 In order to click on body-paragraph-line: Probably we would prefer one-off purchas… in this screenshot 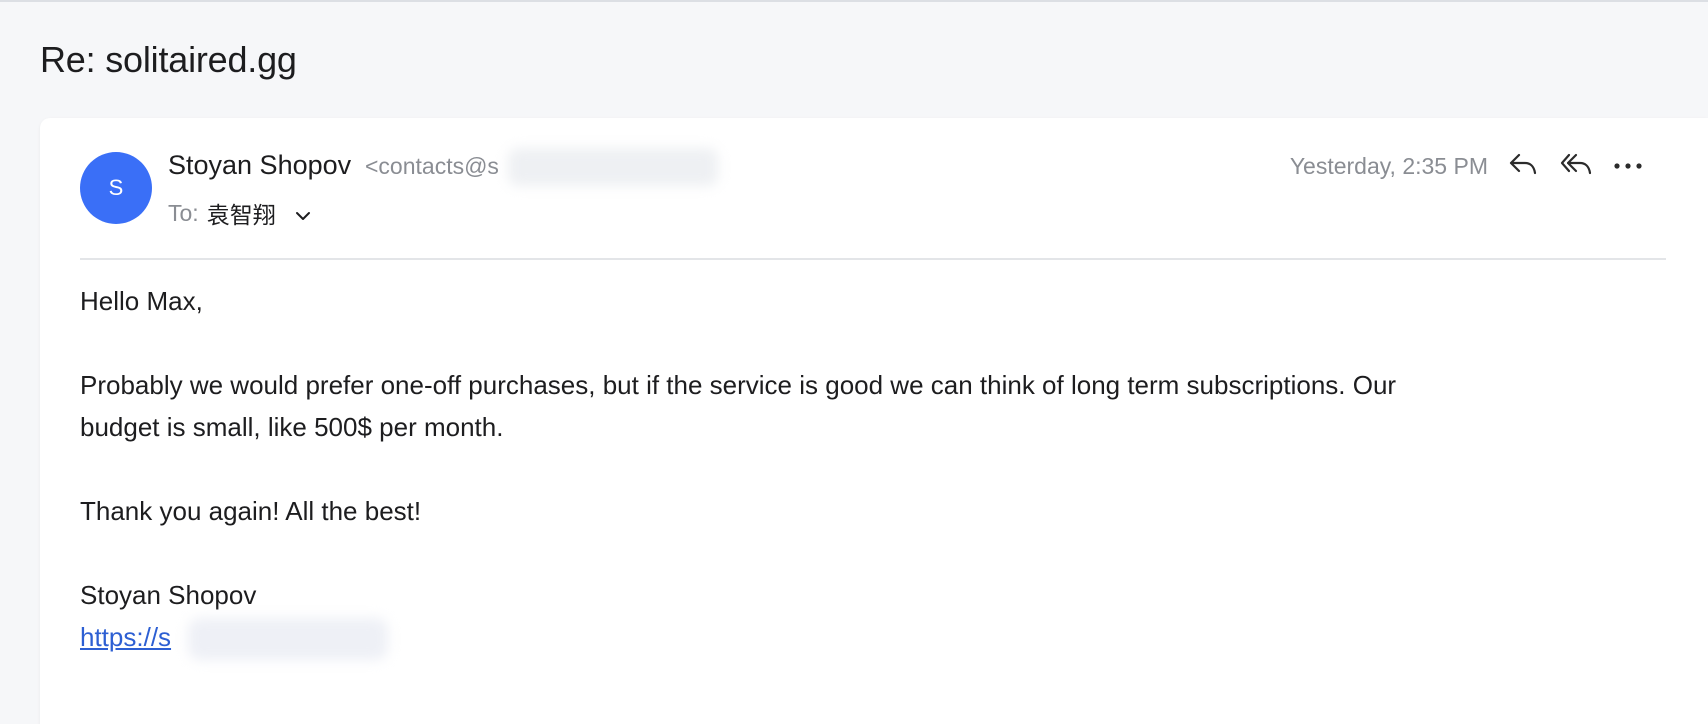, I will do `click(738, 385)`.